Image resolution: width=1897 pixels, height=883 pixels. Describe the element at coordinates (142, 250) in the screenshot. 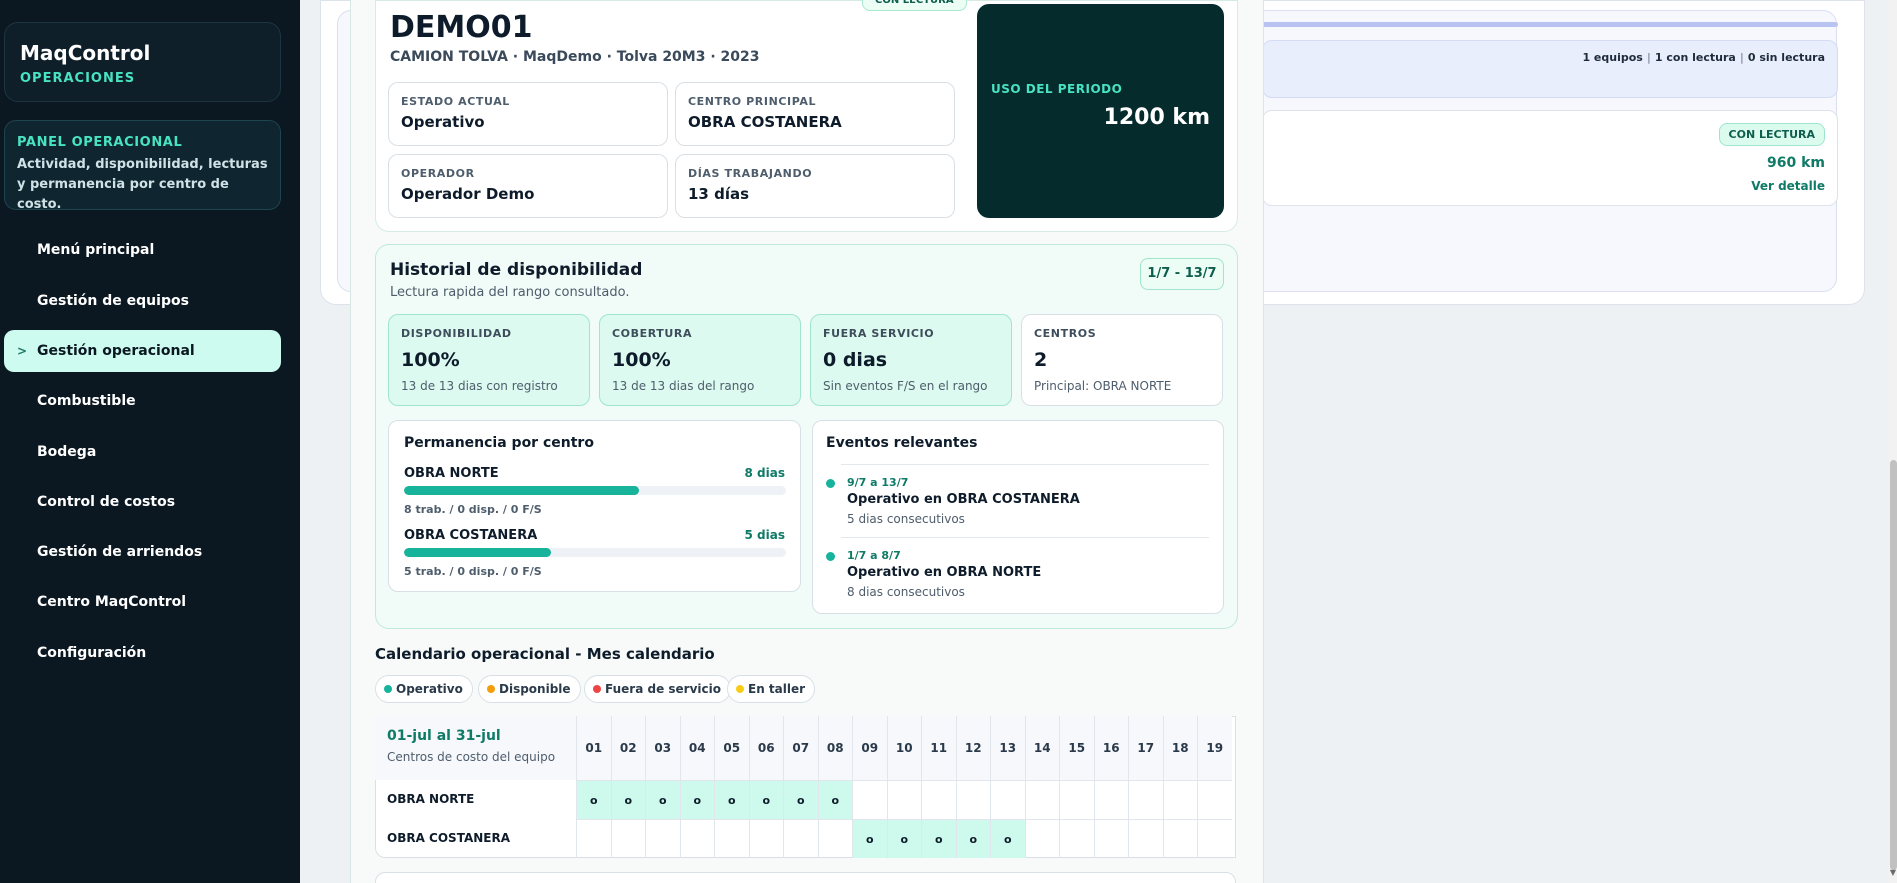

I see `nav-menu-principal: Menú principal` at that location.